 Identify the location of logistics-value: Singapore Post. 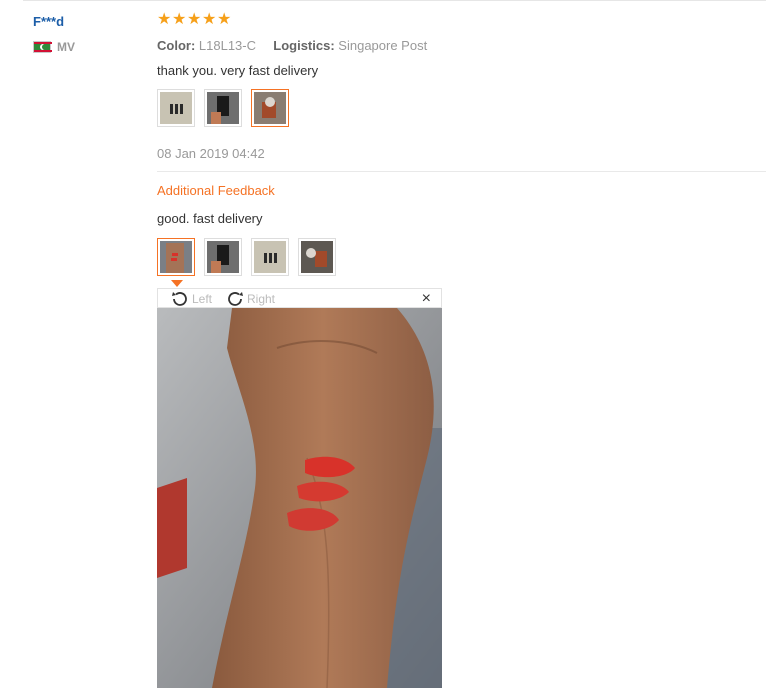
(383, 45).